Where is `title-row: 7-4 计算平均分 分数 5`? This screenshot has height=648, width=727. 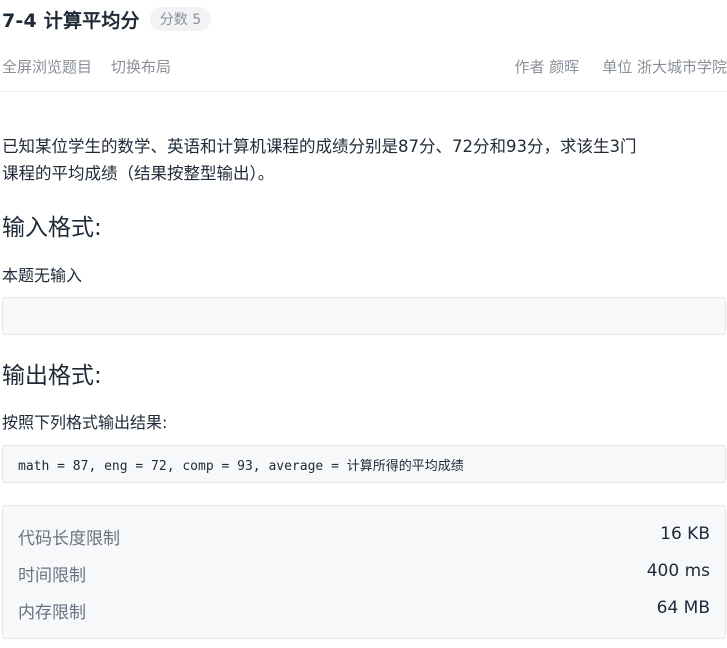
title-row: 7-4 计算平均分 分数 5 is located at coordinates (107, 19).